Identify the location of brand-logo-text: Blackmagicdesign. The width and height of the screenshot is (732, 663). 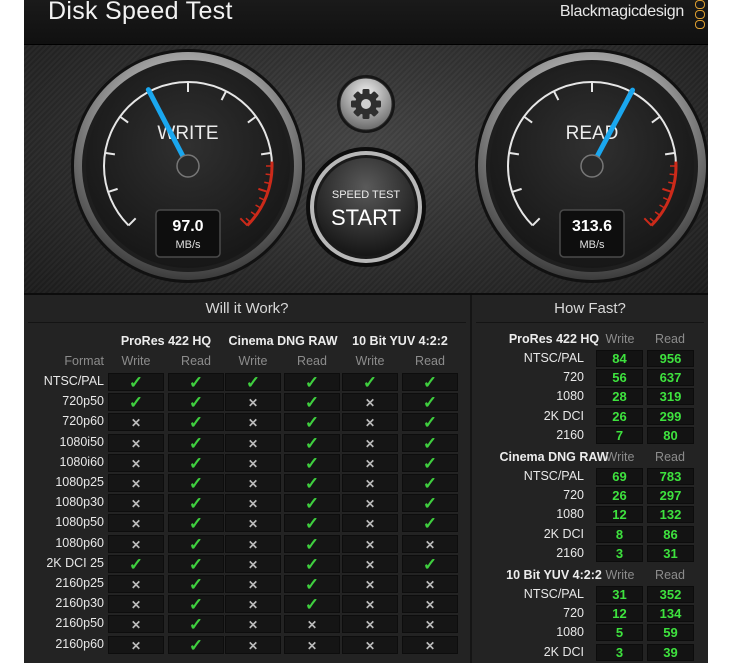
(621, 11).